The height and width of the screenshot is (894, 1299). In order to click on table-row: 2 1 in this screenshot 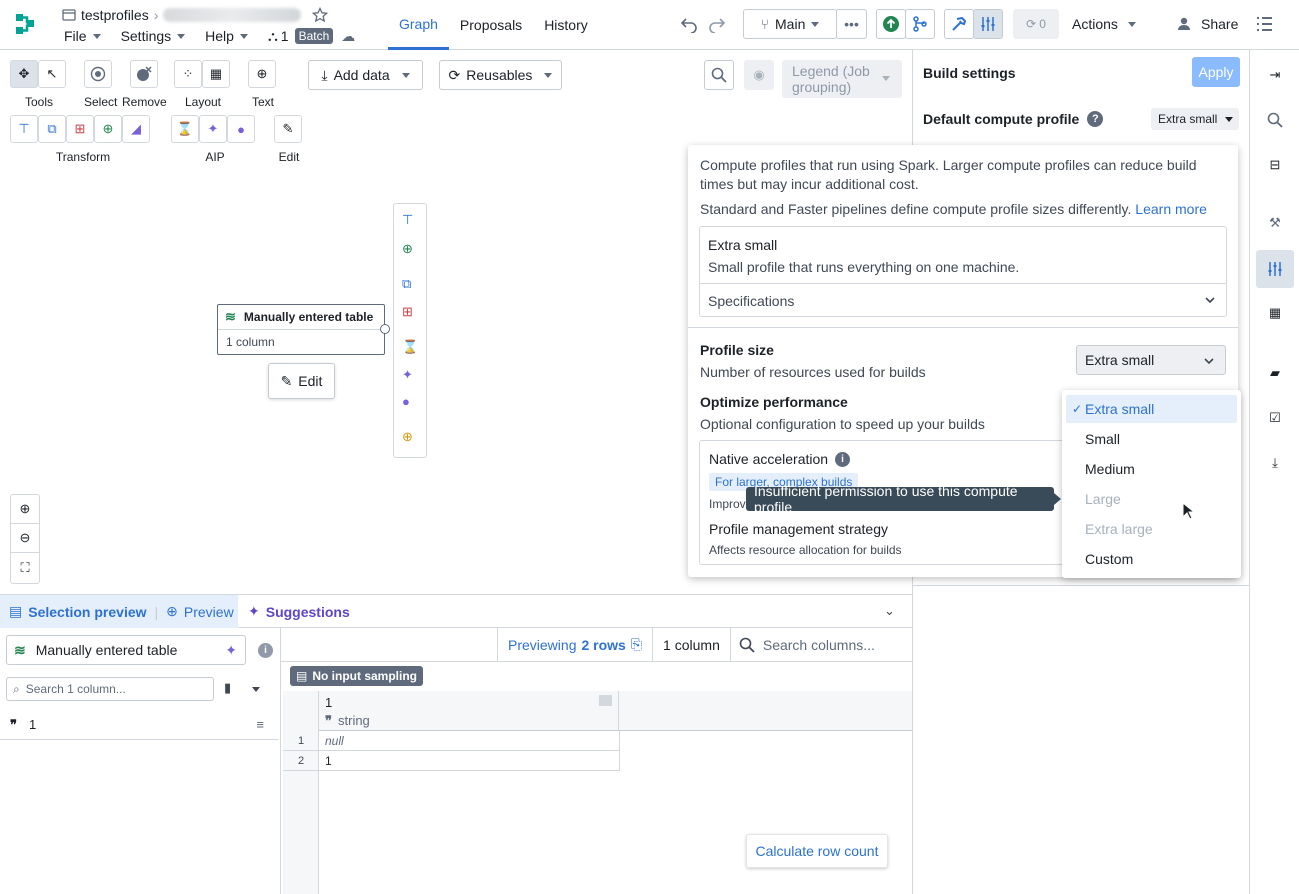, I will do `click(451, 761)`.